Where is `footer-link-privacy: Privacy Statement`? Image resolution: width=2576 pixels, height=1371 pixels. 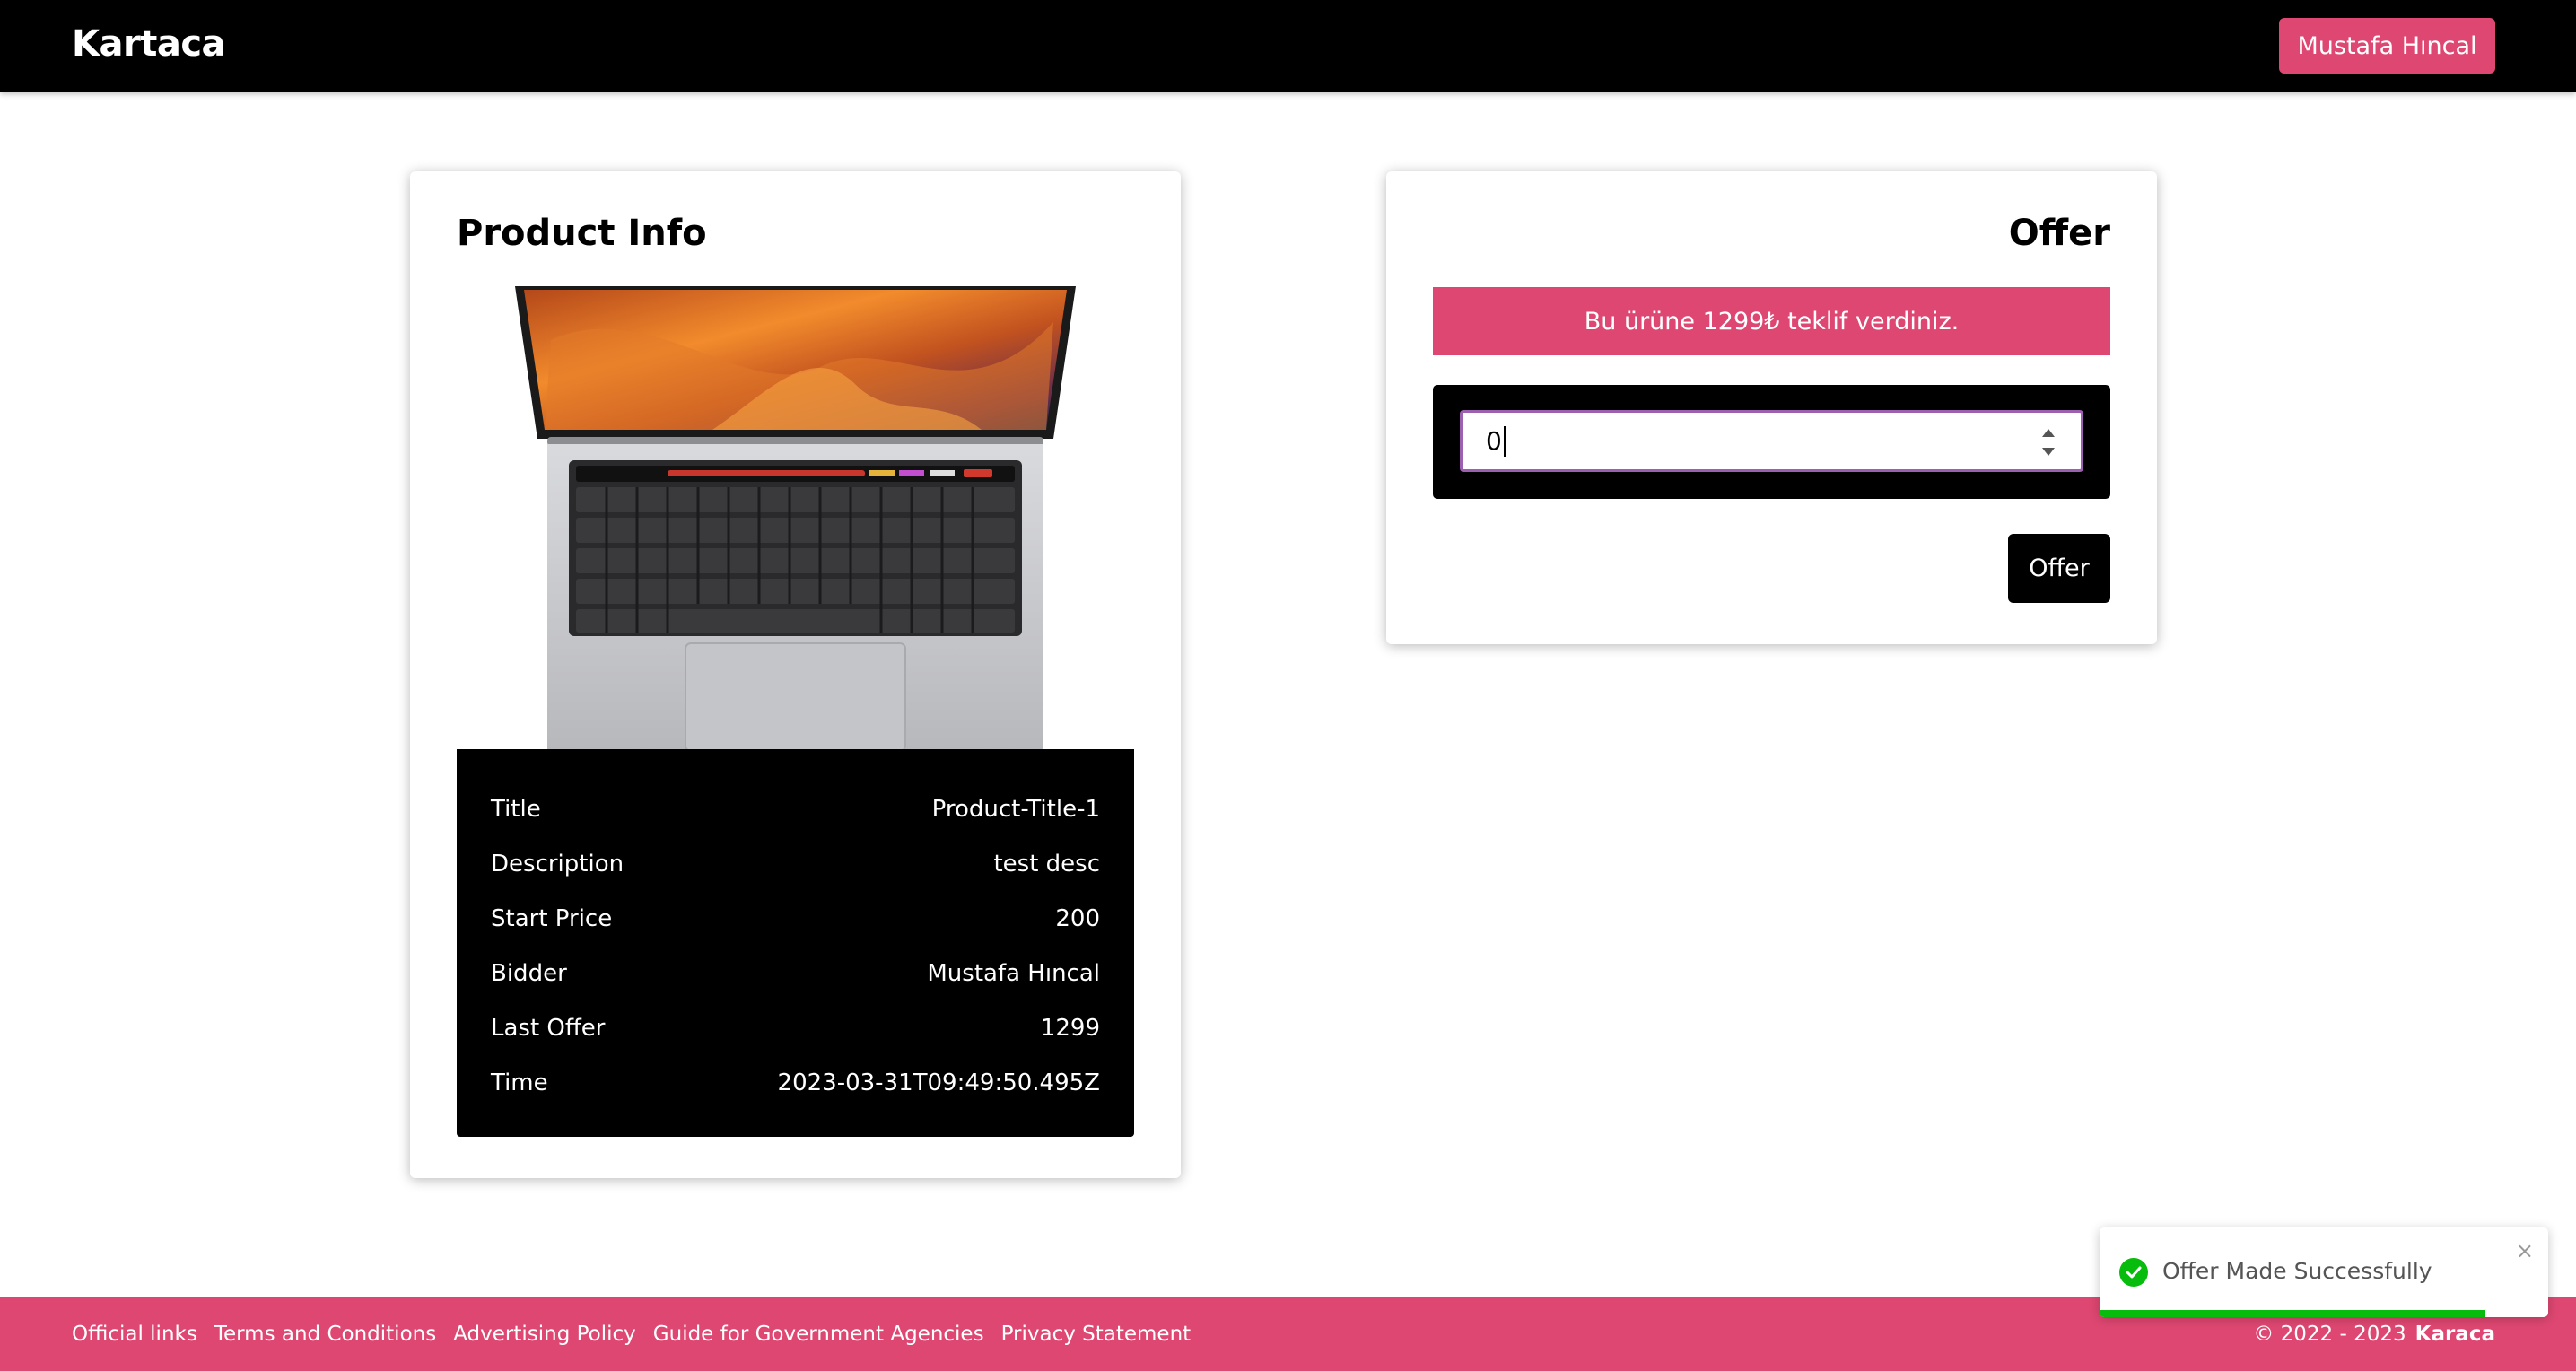 footer-link-privacy: Privacy Statement is located at coordinates (1096, 1334).